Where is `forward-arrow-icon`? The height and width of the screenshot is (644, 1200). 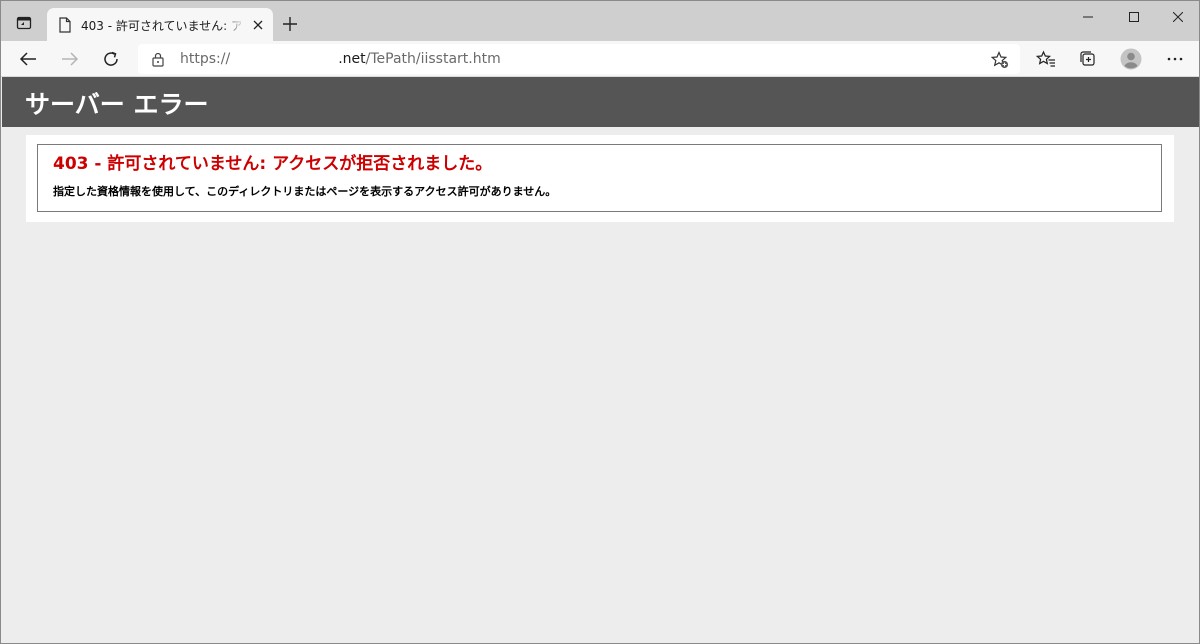
forward-arrow-icon is located at coordinates (70, 59).